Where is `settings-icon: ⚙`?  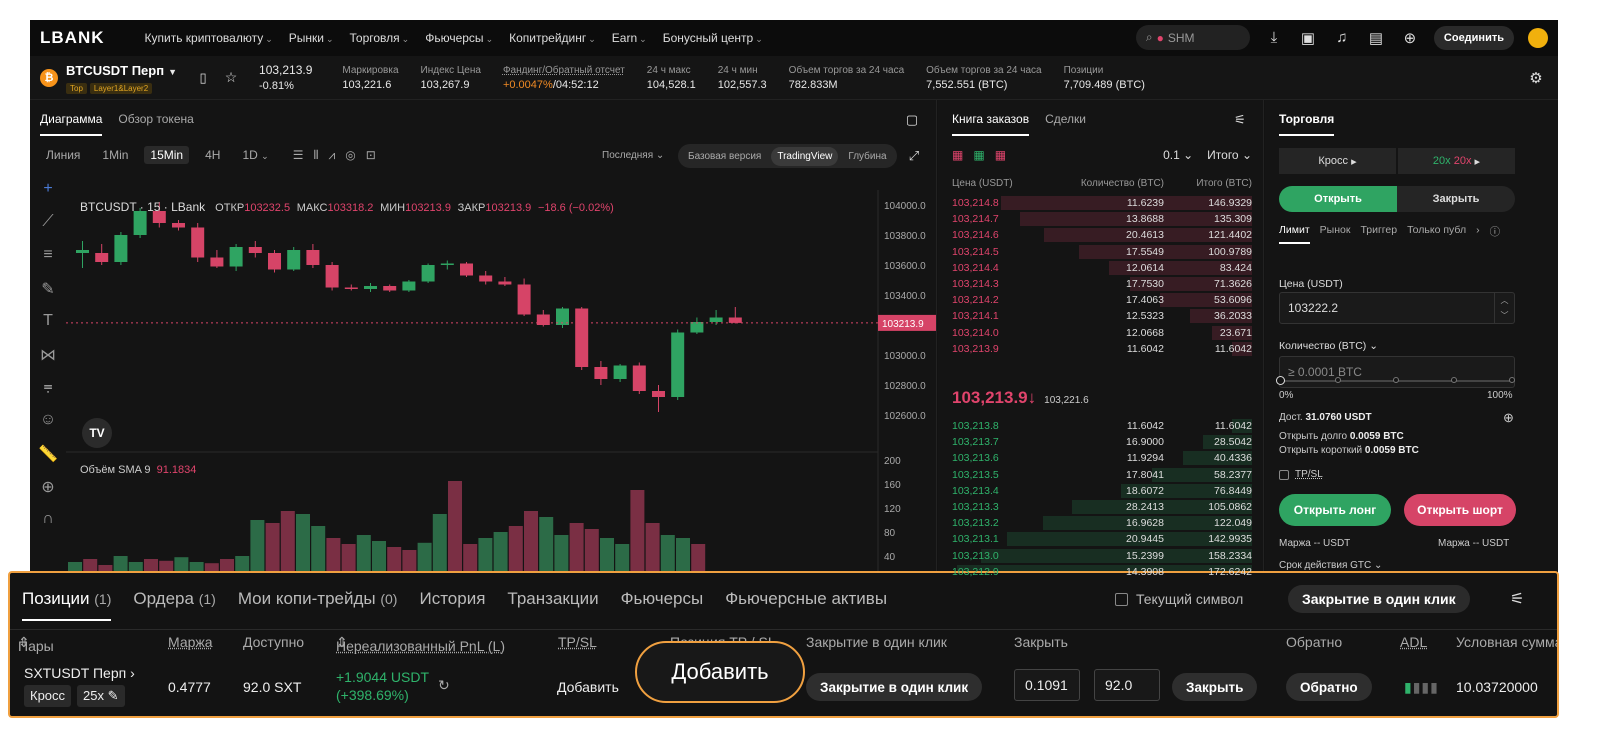
settings-icon: ⚙ is located at coordinates (1536, 78).